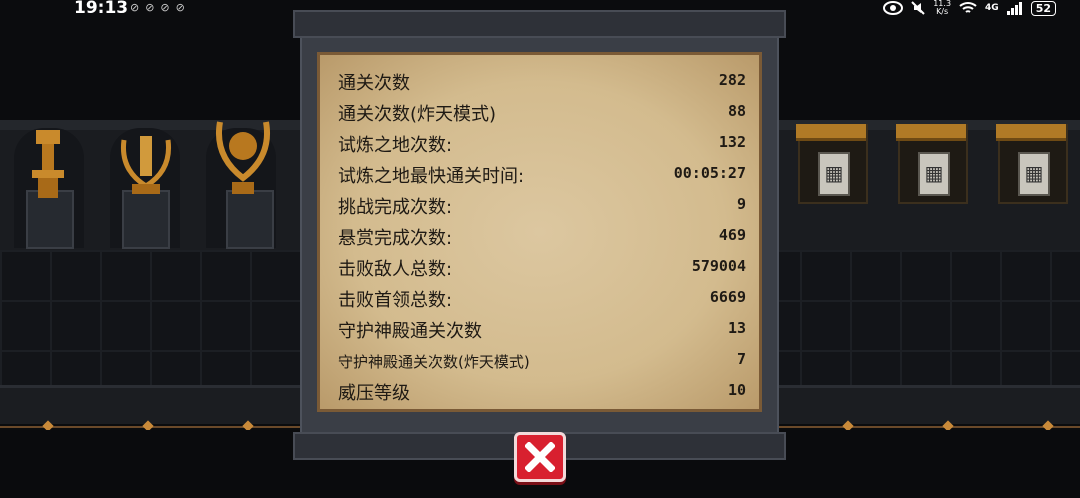 The height and width of the screenshot is (498, 1080). What do you see at coordinates (732, 80) in the screenshot?
I see `stat-value: 282` at bounding box center [732, 80].